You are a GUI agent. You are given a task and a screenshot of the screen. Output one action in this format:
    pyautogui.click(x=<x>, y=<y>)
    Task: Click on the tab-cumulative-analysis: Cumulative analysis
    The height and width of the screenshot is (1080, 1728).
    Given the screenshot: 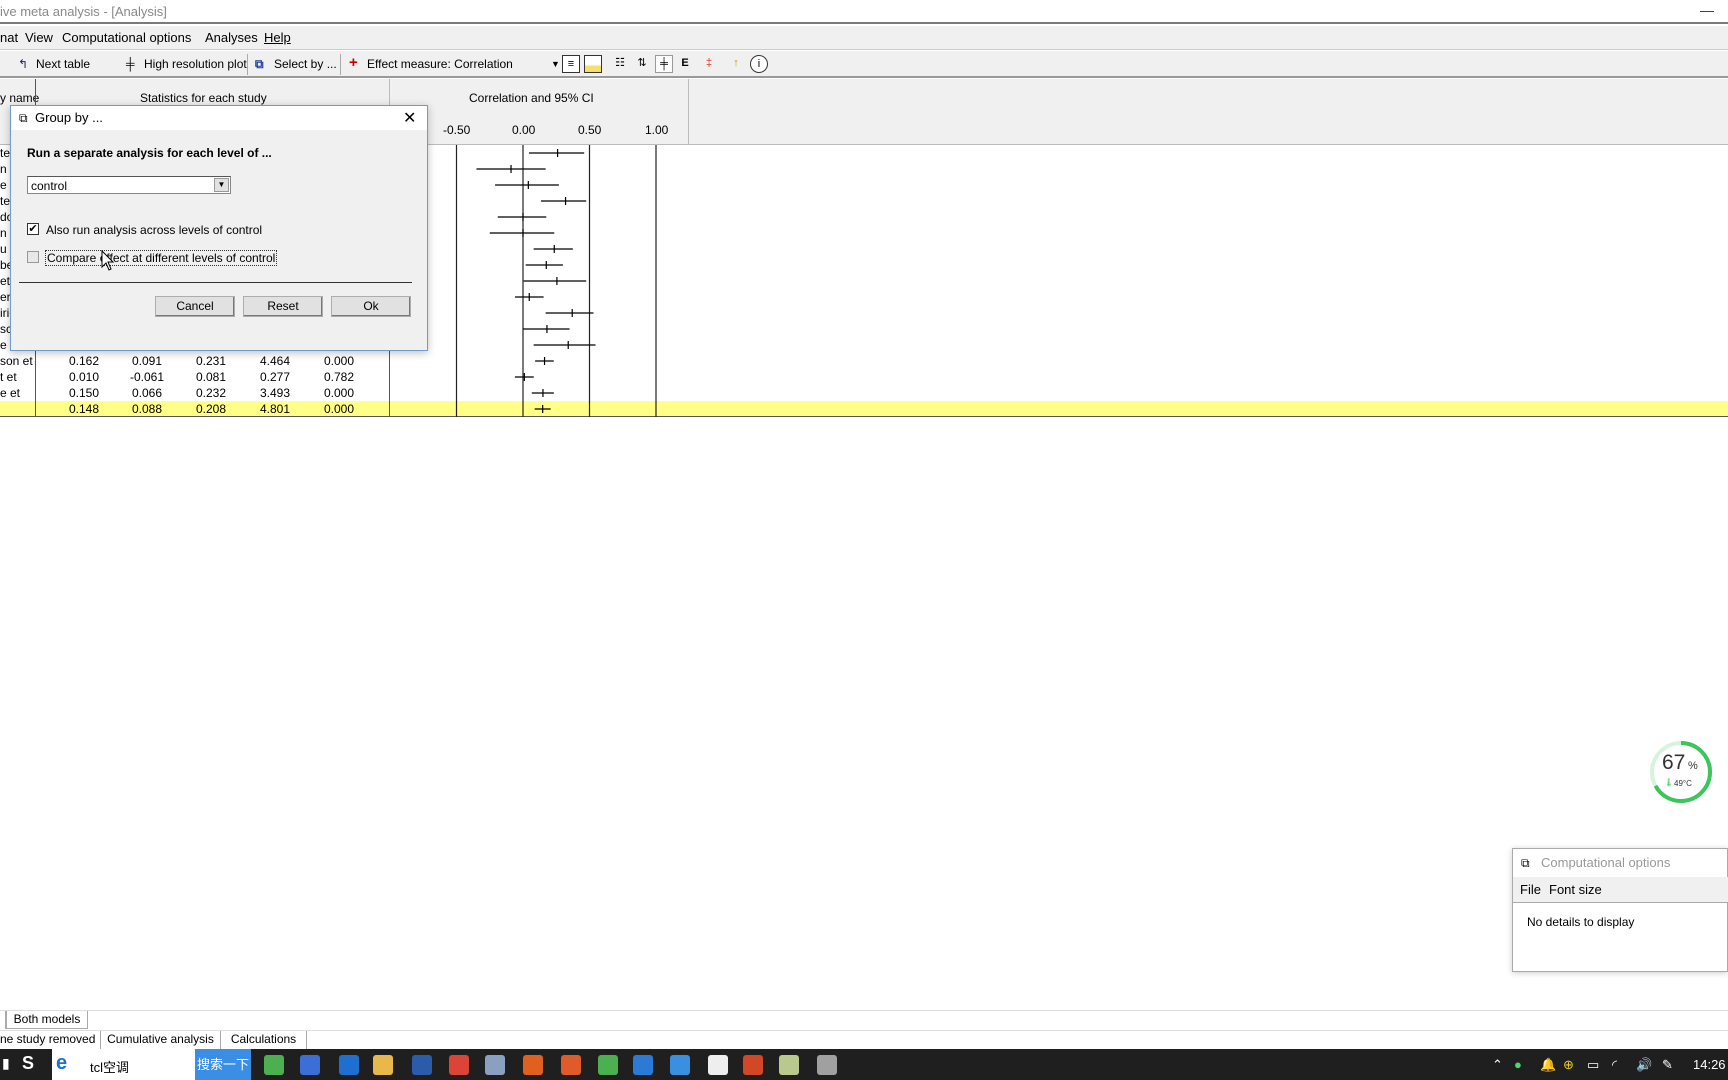 What is the action you would take?
    pyautogui.click(x=161, y=1040)
    